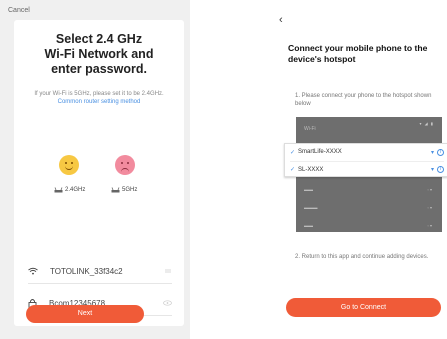 This screenshot has width=447, height=339. Describe the element at coordinates (99, 54) in the screenshot. I see `page-title-line-2: Wi-Fi Network and` at that location.